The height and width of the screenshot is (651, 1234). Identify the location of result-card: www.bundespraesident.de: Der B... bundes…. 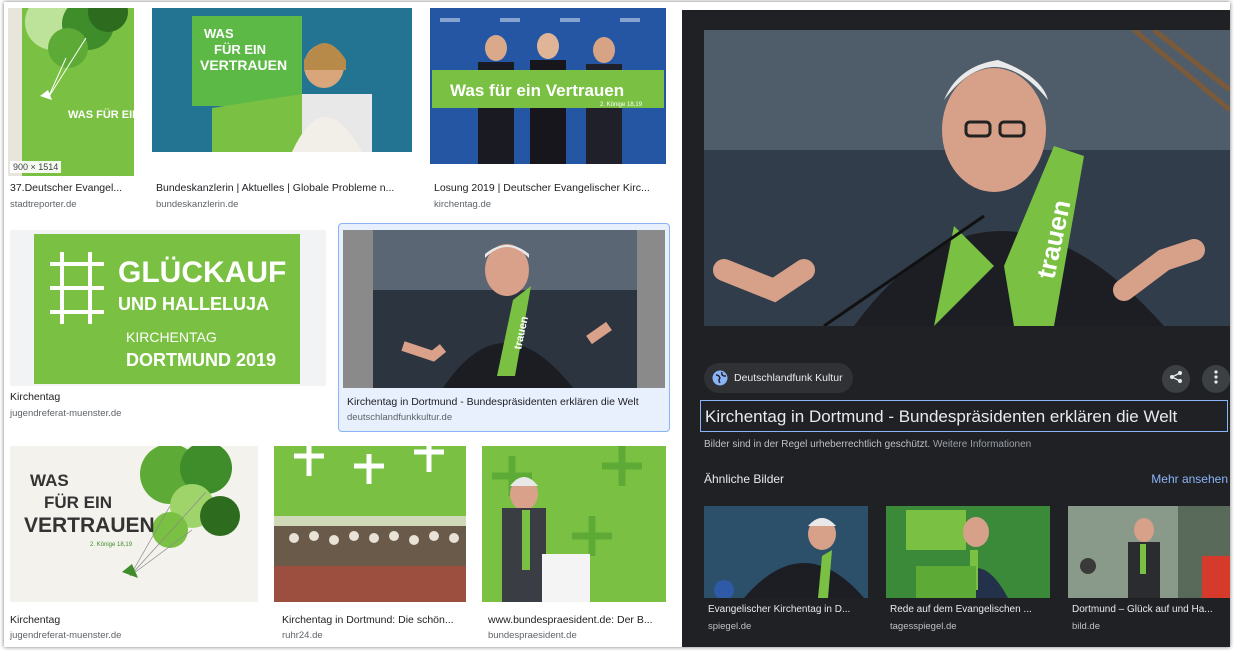
(574, 542).